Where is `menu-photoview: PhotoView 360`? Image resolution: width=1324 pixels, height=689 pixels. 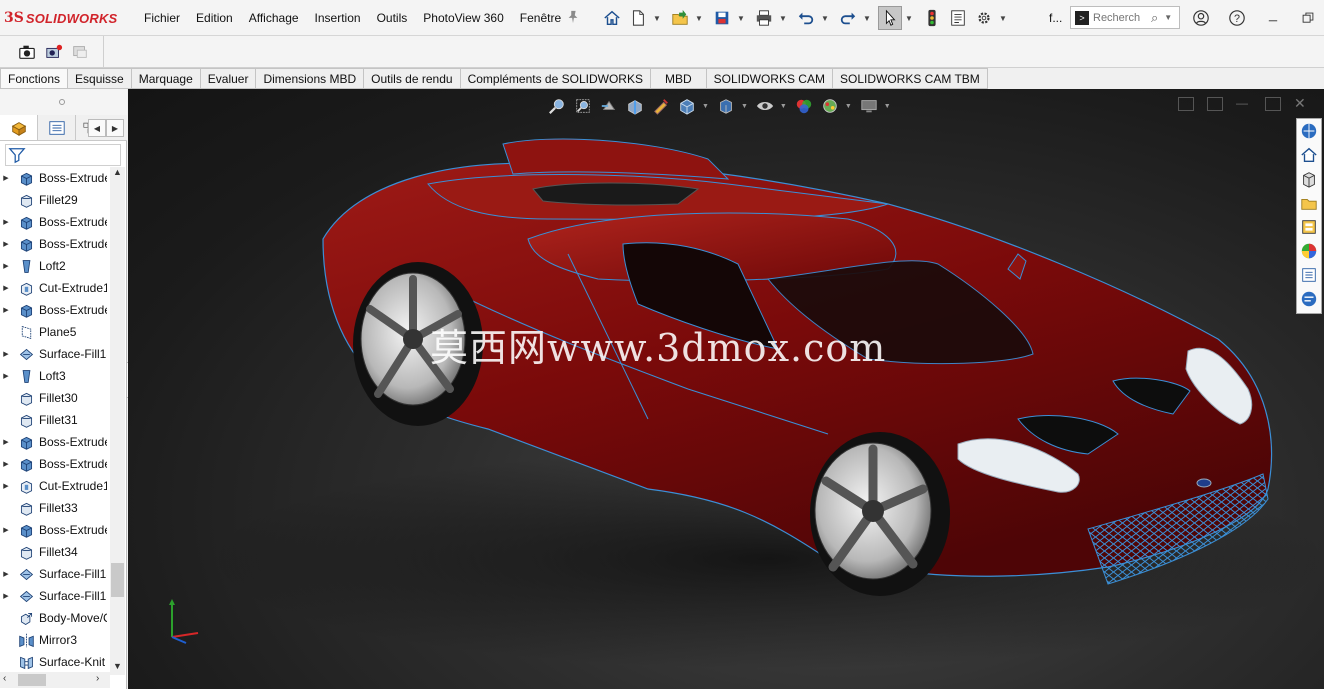 menu-photoview: PhotoView 360 is located at coordinates (463, 18).